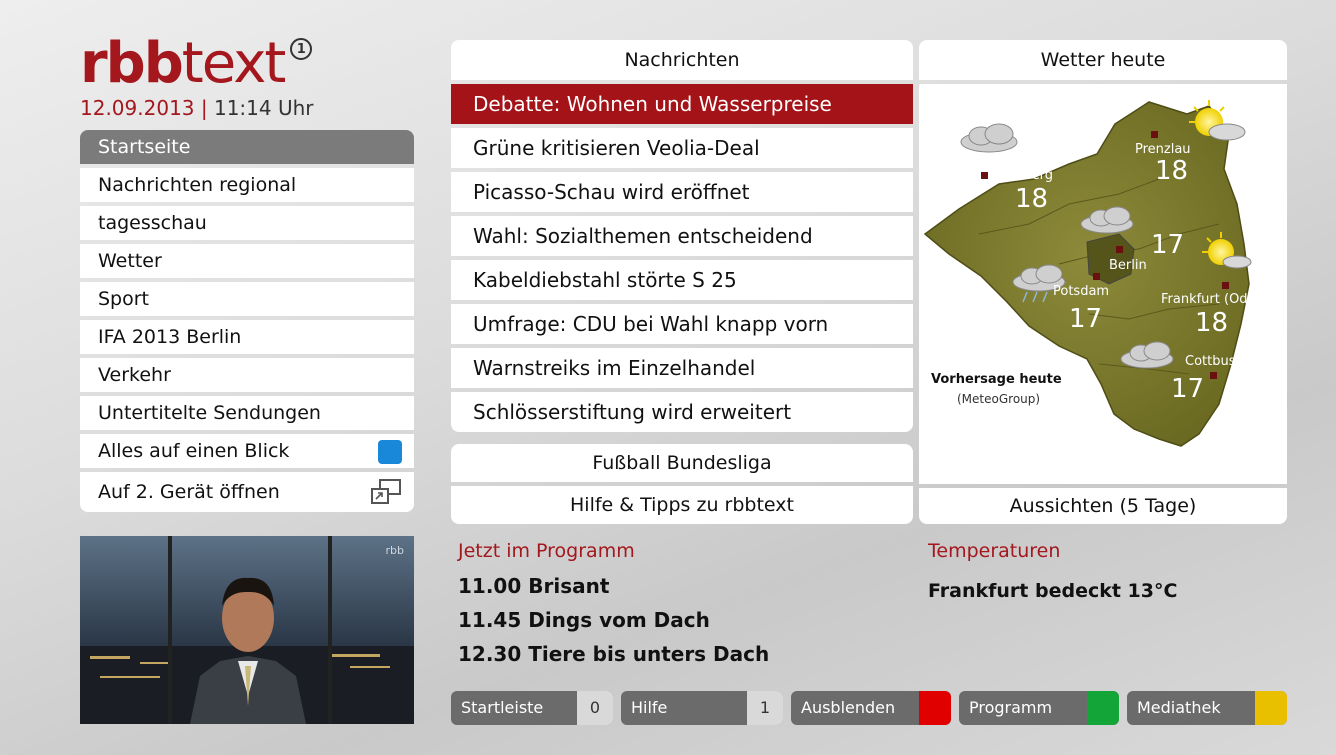 The image size is (1336, 755). I want to click on bundesliga-link: Fußball Bundesliga, so click(682, 463).